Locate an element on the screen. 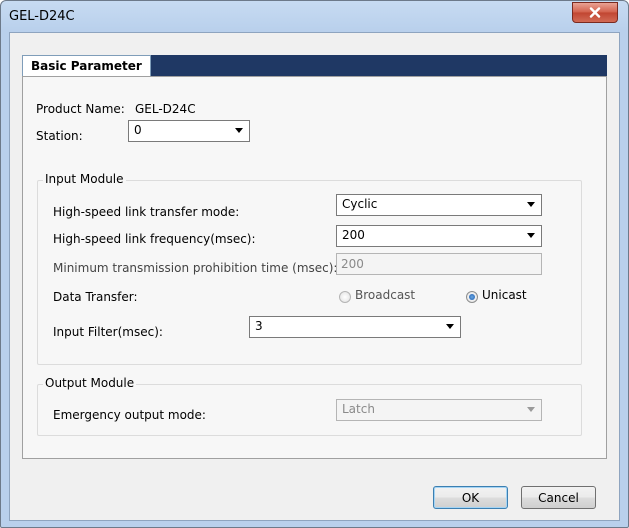 The height and width of the screenshot is (528, 629). tab-basic-parameter: Basic Parameter is located at coordinates (86, 66).